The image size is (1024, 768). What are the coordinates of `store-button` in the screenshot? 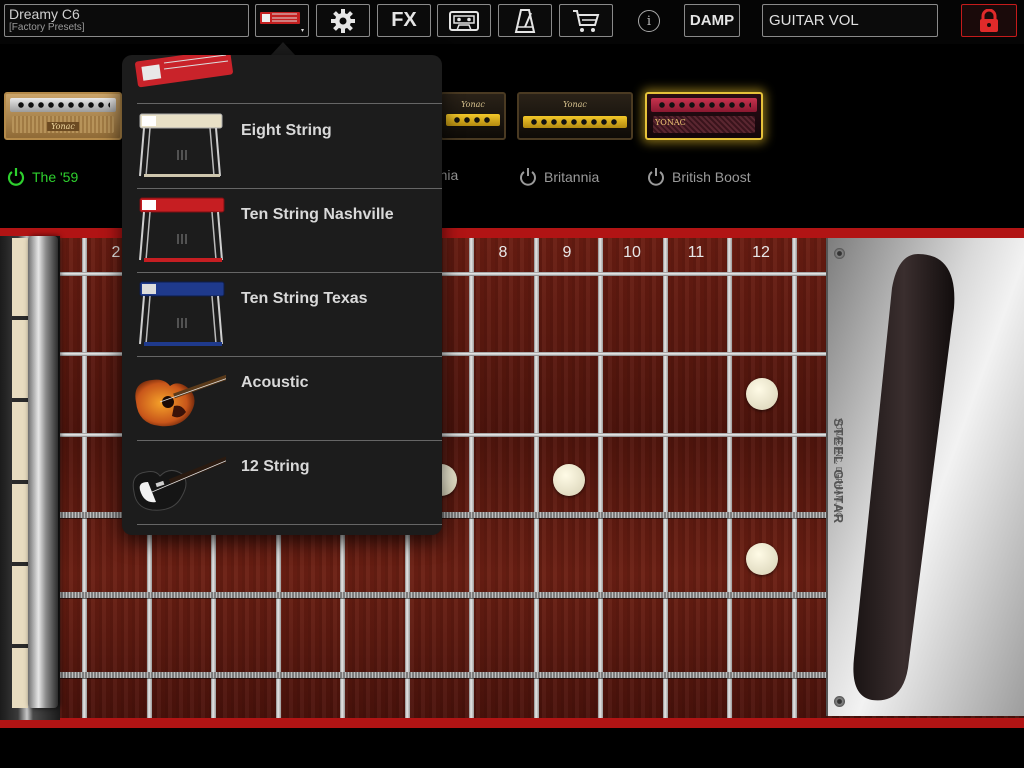 It's located at (586, 20).